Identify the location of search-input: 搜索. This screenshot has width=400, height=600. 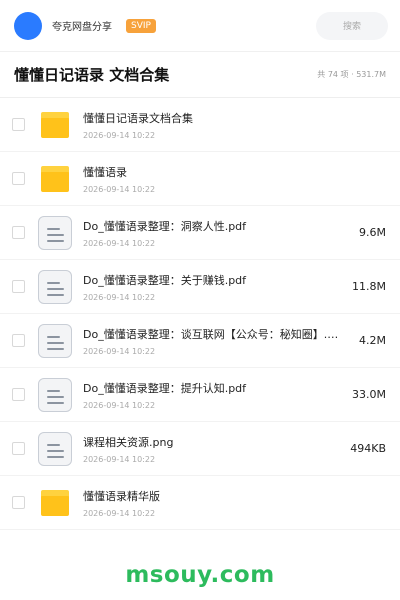
(352, 25).